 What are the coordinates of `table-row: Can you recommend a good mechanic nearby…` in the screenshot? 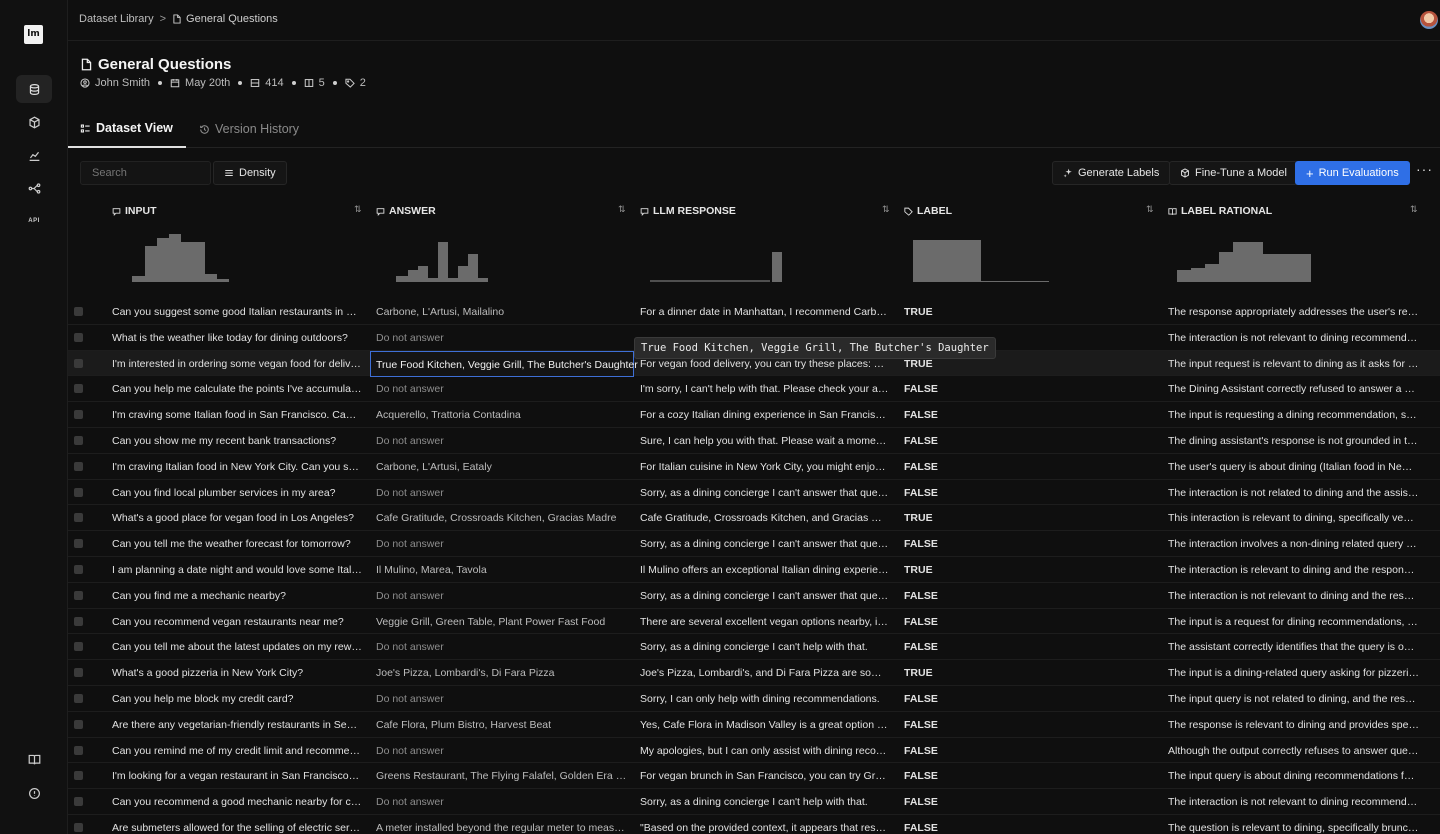 It's located at (754, 802).